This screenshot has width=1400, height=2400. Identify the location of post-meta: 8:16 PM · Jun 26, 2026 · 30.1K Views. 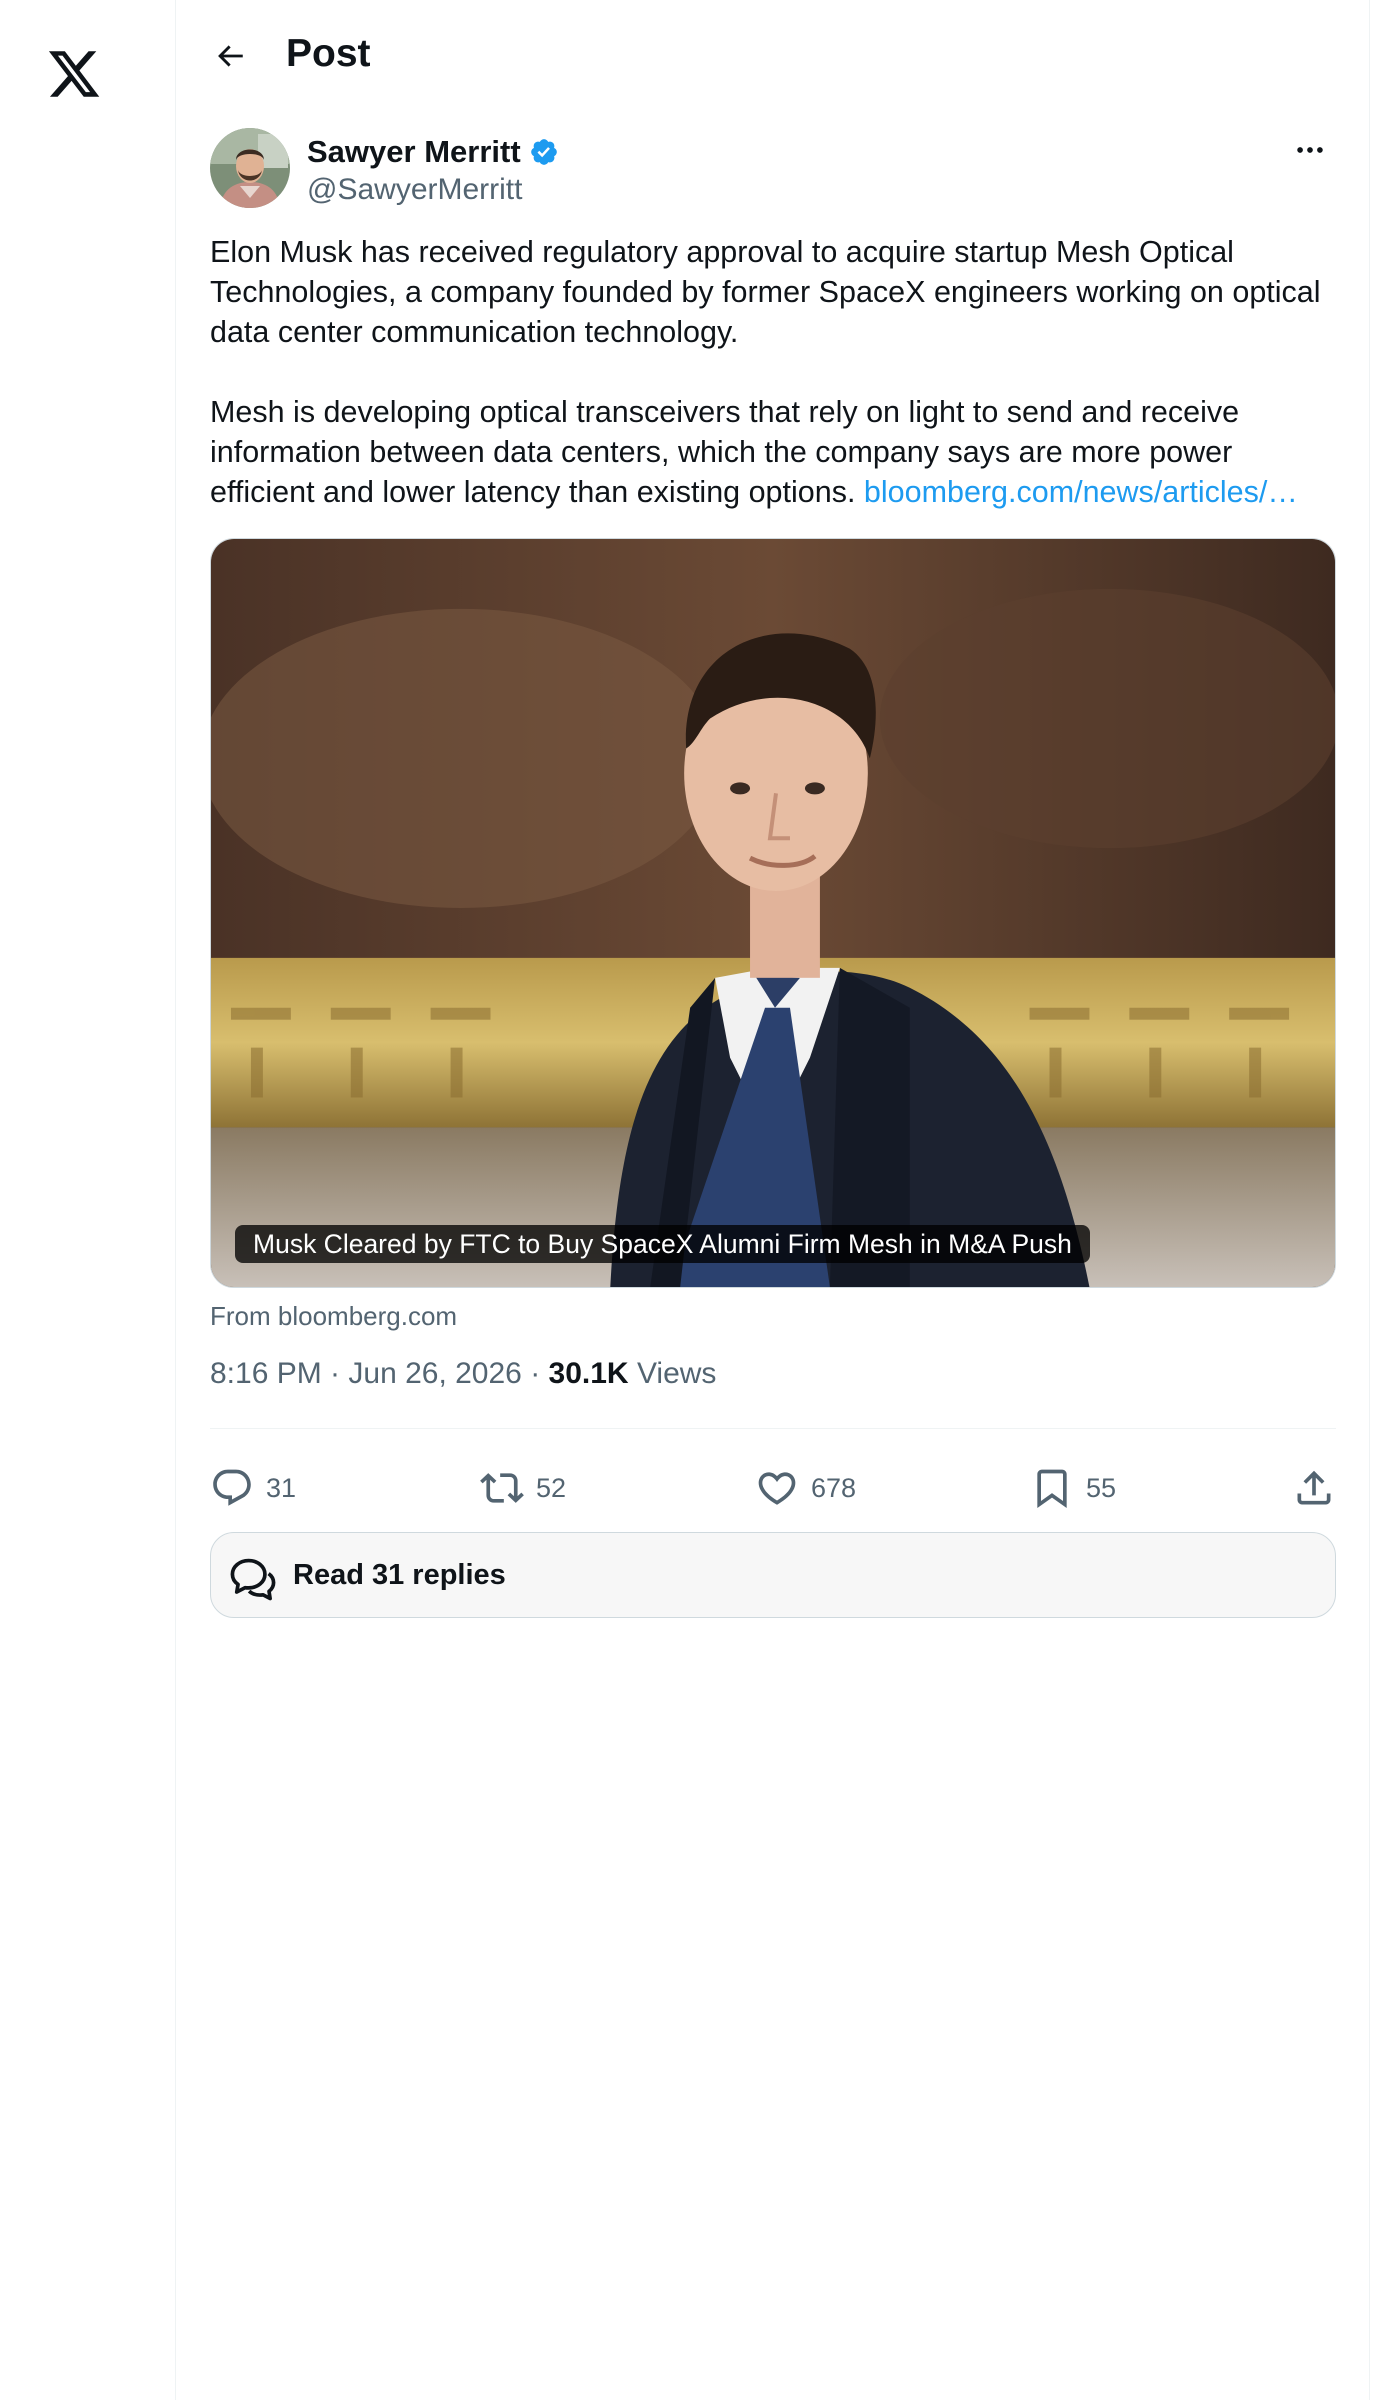
(463, 1374).